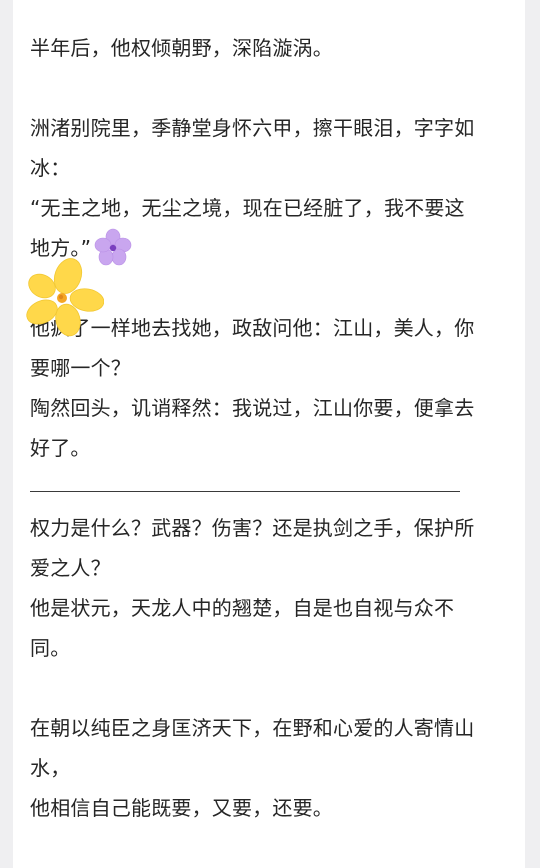 The width and height of the screenshot is (540, 868). Describe the element at coordinates (252, 408) in the screenshot. I see `paragraph-5-line-1: 陶然回头，讥诮释然：我说过，江山你要，便拿去` at that location.